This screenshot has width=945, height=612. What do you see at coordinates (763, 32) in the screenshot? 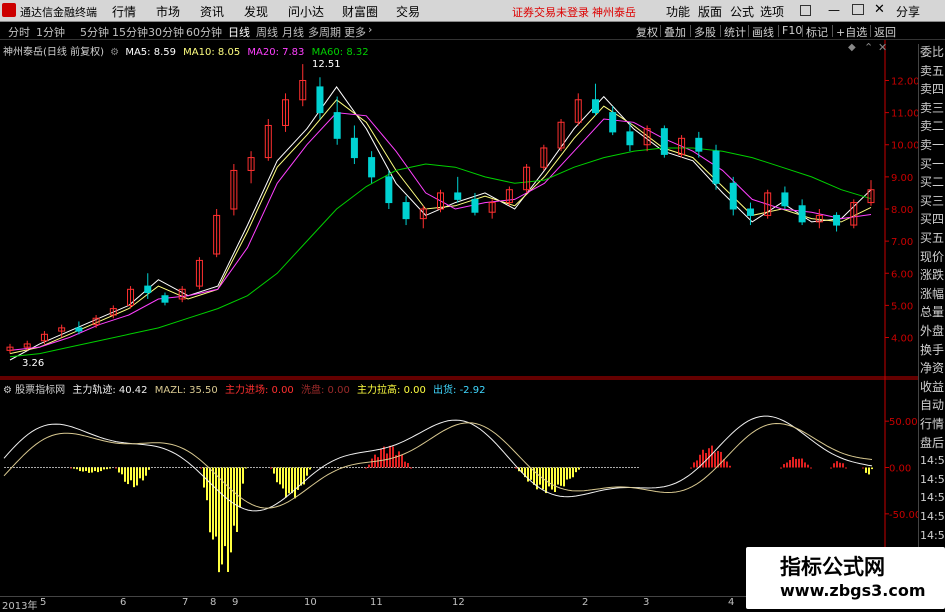
I see `tool-draw: 画线` at bounding box center [763, 32].